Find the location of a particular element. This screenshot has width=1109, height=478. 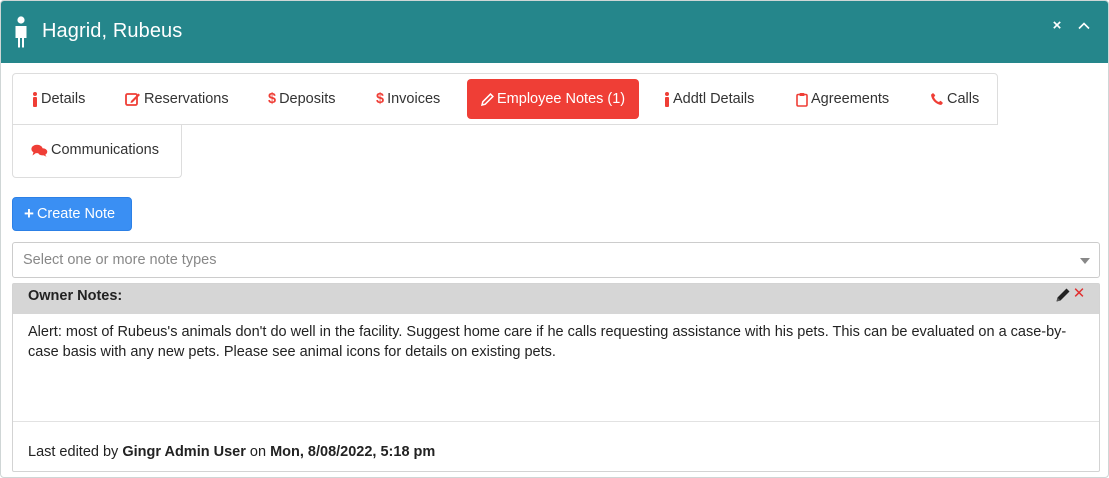

tab-addtl-details: Addtl Details is located at coordinates (709, 99).